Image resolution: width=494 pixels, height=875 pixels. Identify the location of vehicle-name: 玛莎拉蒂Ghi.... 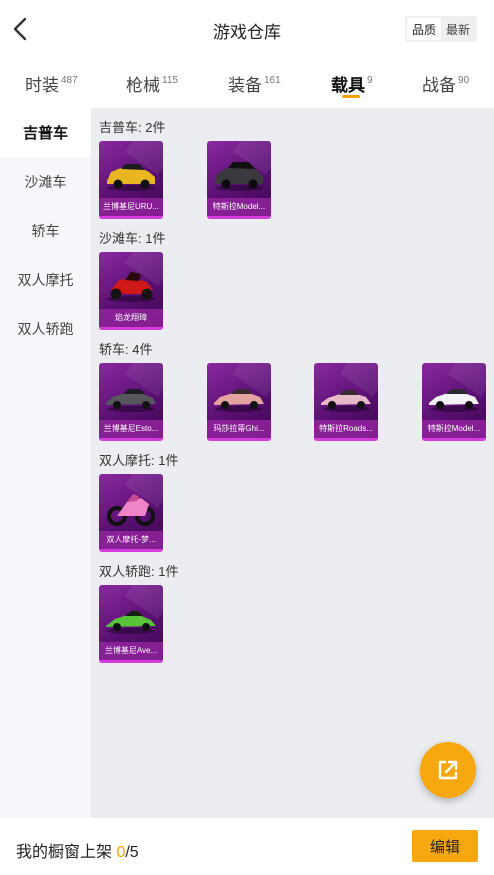
(239, 429).